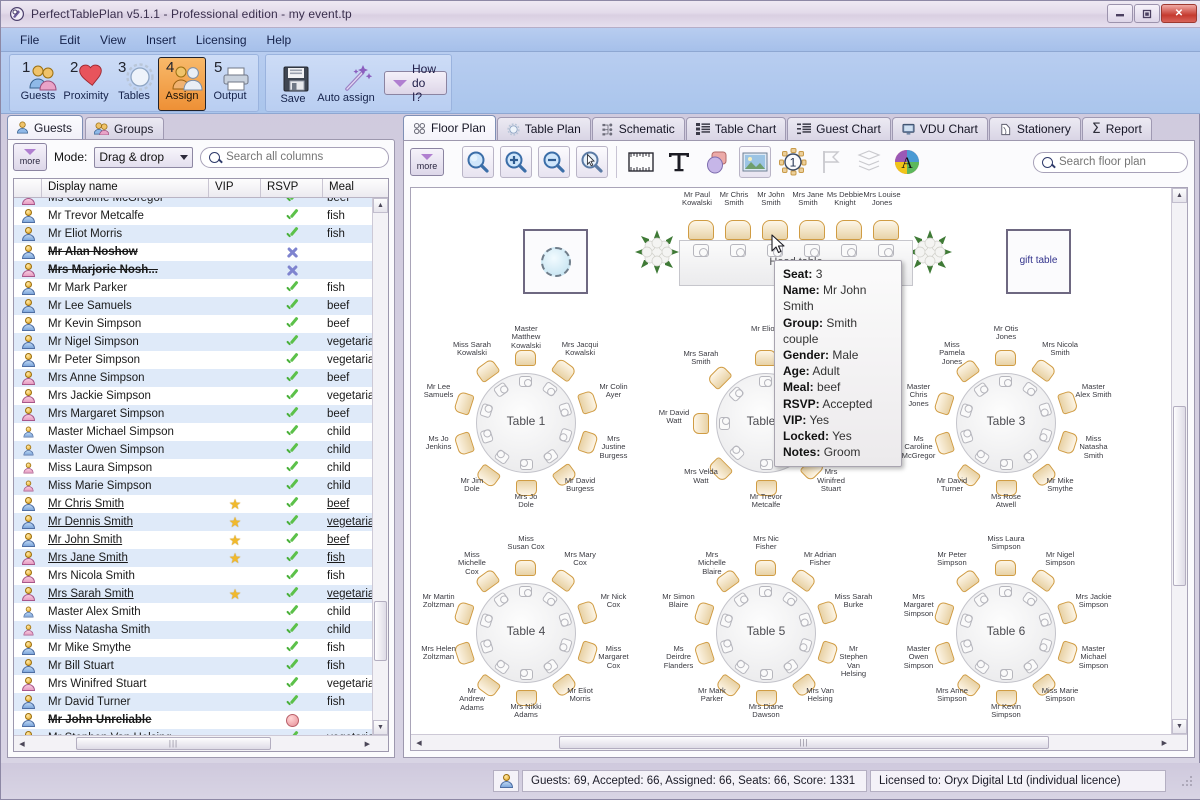 The width and height of the screenshot is (1200, 800). What do you see at coordinates (125, 540) in the screenshot?
I see `guest-display-name: Mr John Smith` at bounding box center [125, 540].